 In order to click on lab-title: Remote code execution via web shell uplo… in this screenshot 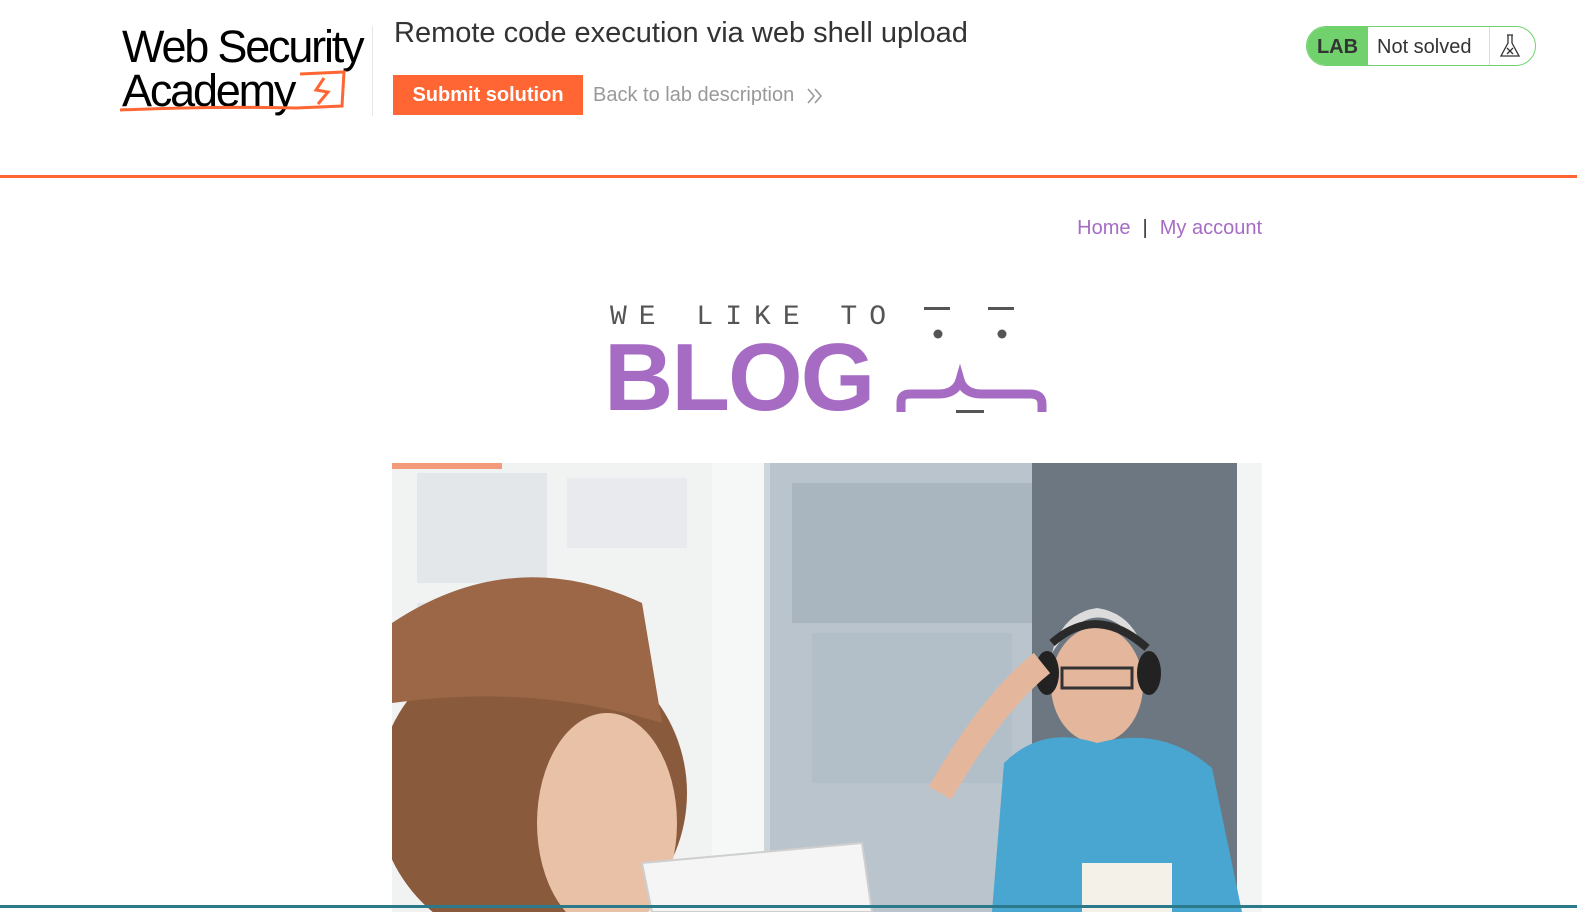, I will do `click(681, 33)`.